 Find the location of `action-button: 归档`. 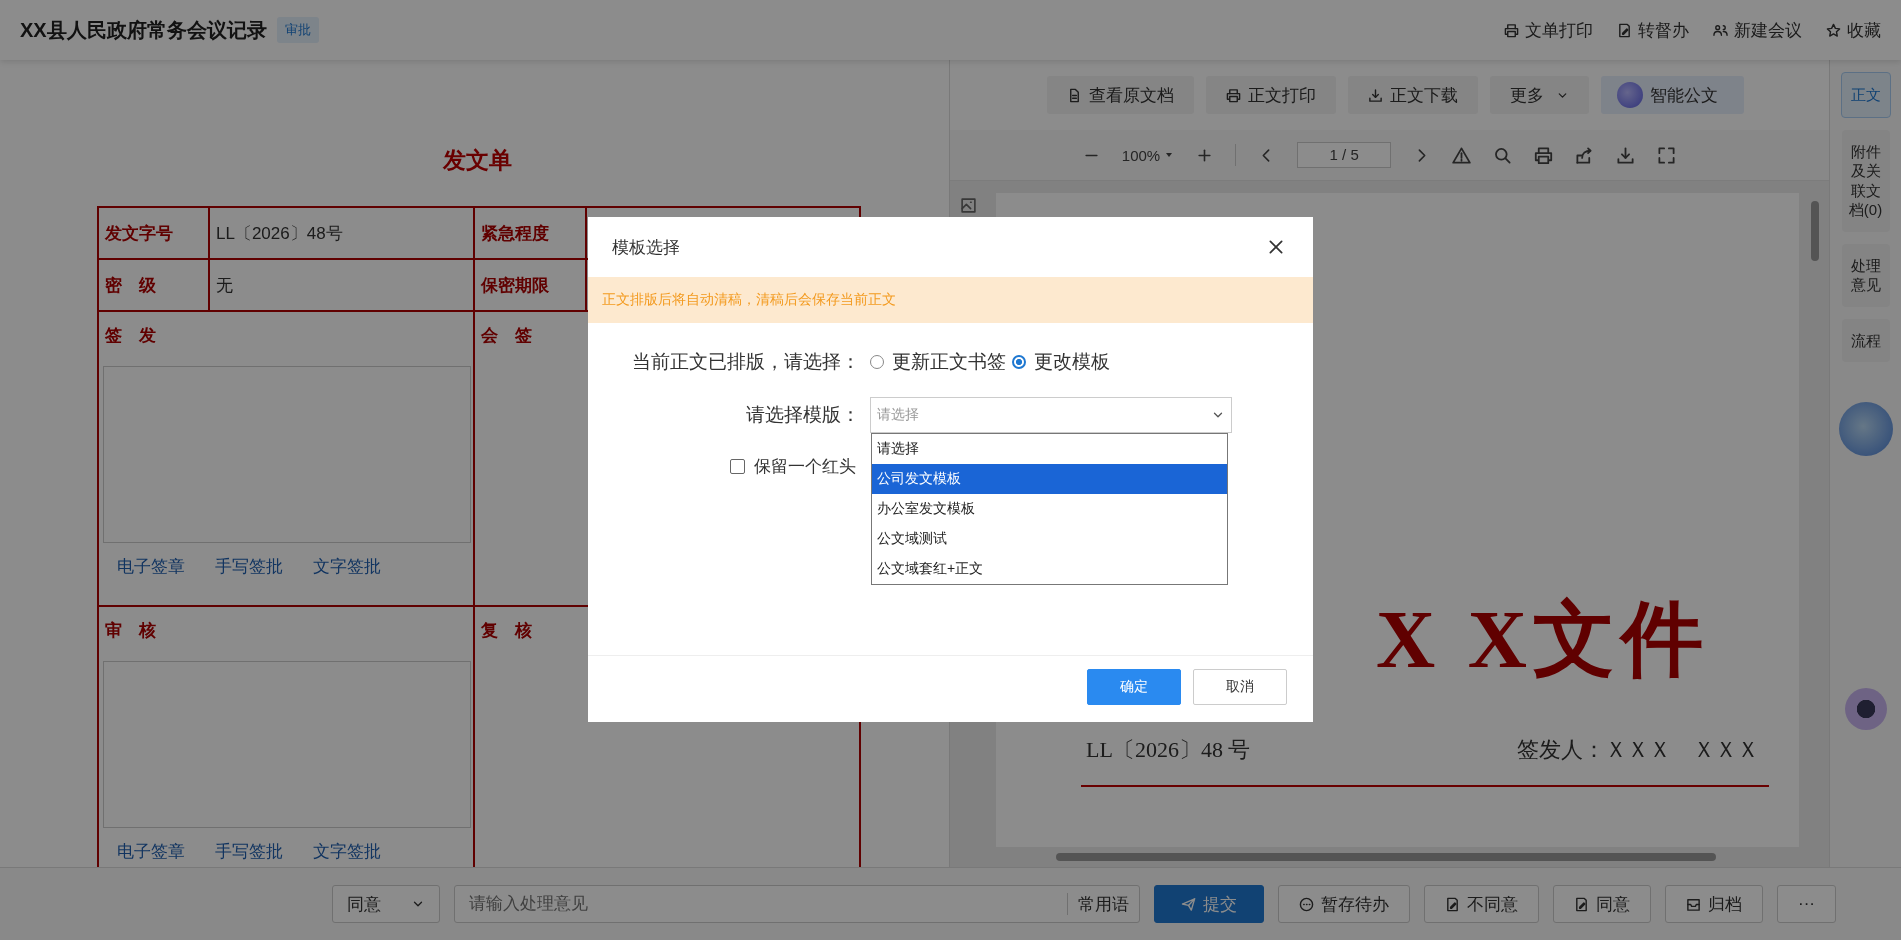

action-button: 归档 is located at coordinates (1714, 904).